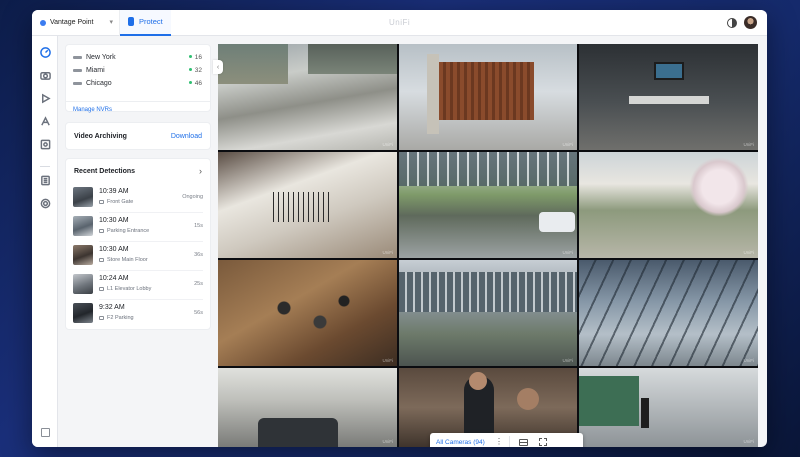  I want to click on detection-duration: 25s, so click(198, 284).